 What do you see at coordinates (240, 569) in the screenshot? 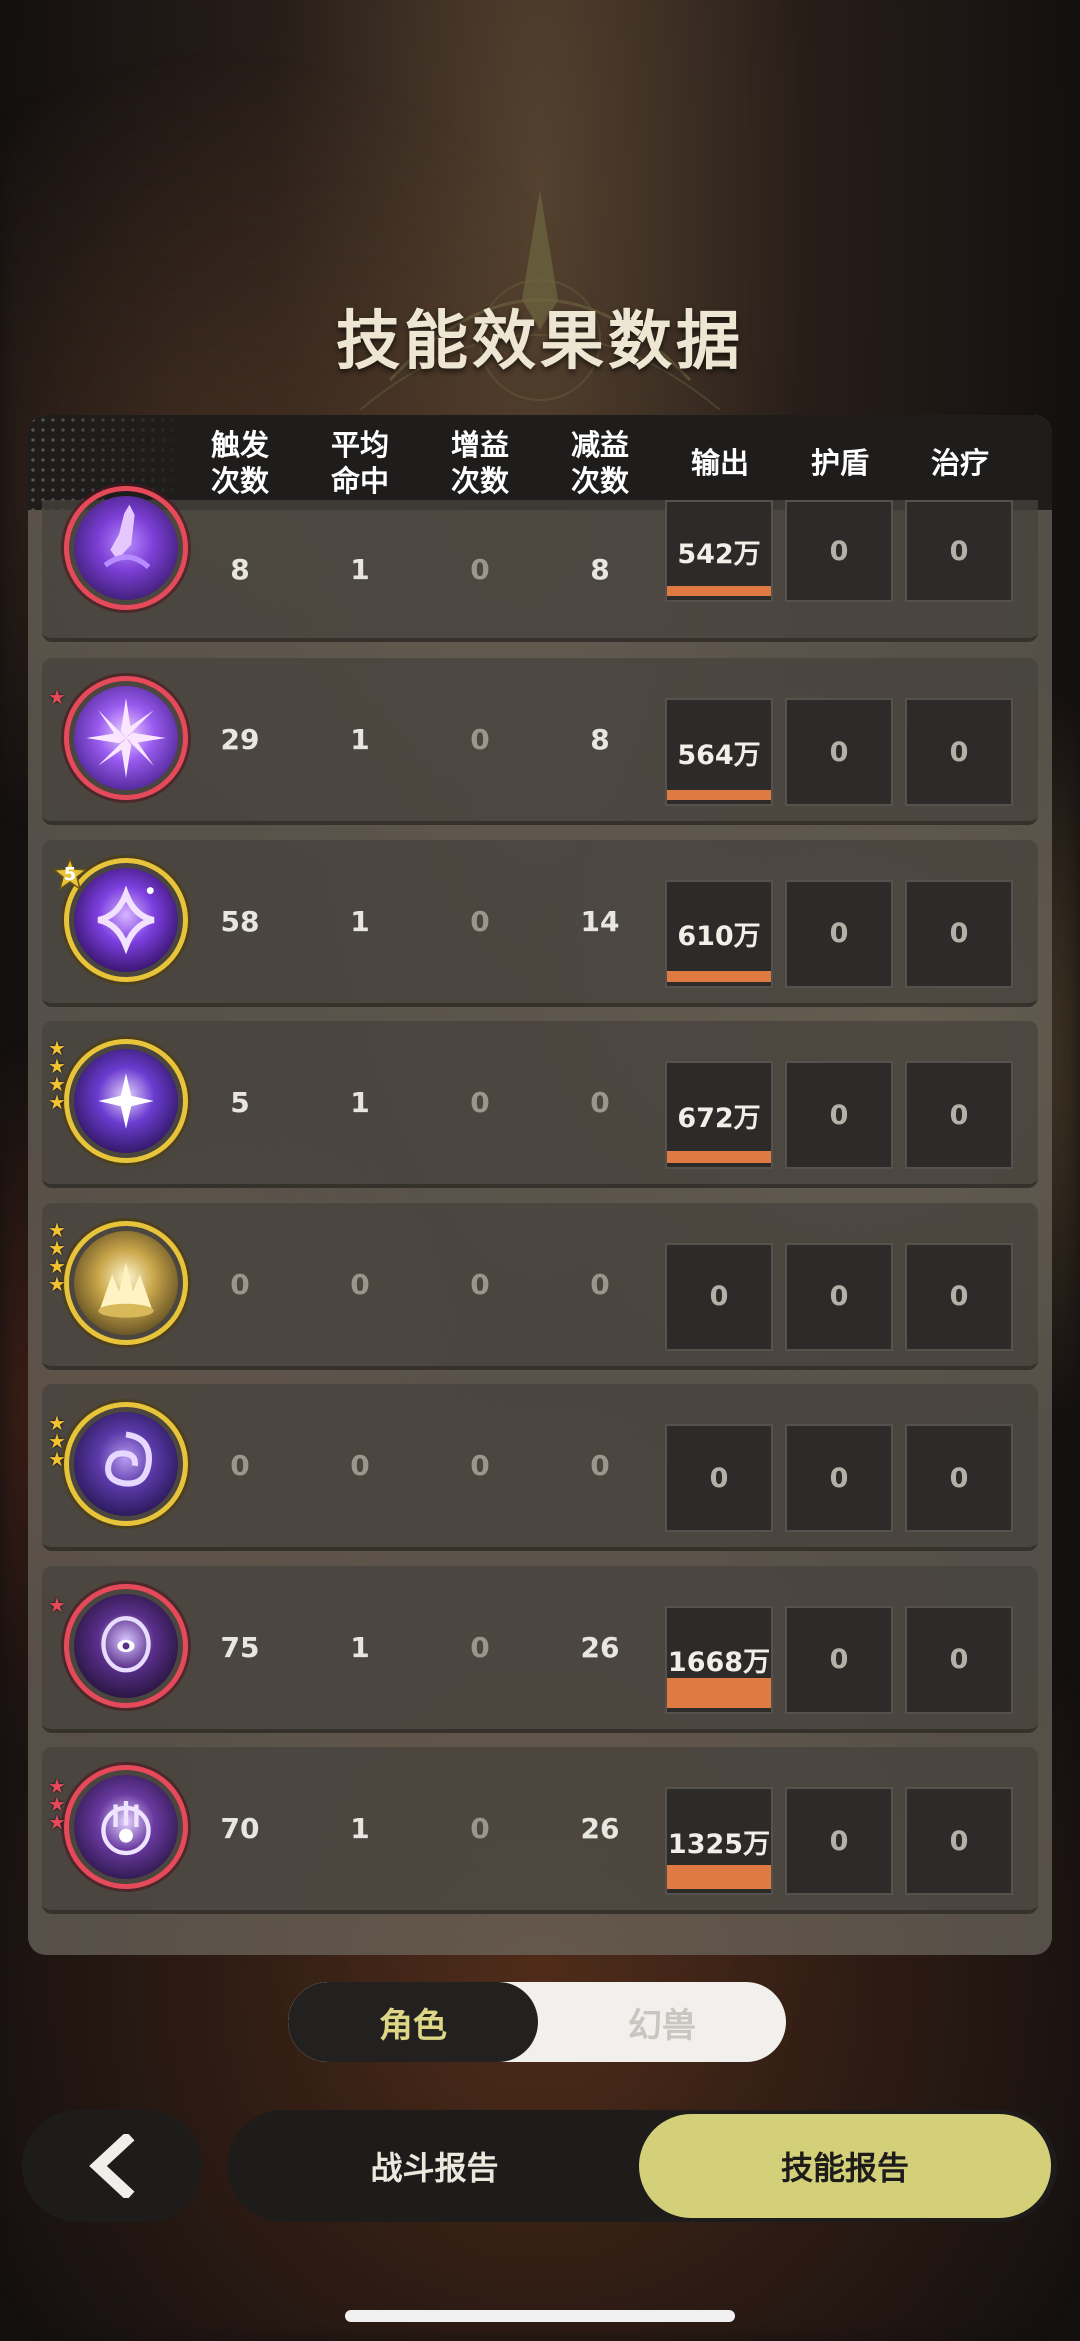
I see `cell-trigger-count: 8` at bounding box center [240, 569].